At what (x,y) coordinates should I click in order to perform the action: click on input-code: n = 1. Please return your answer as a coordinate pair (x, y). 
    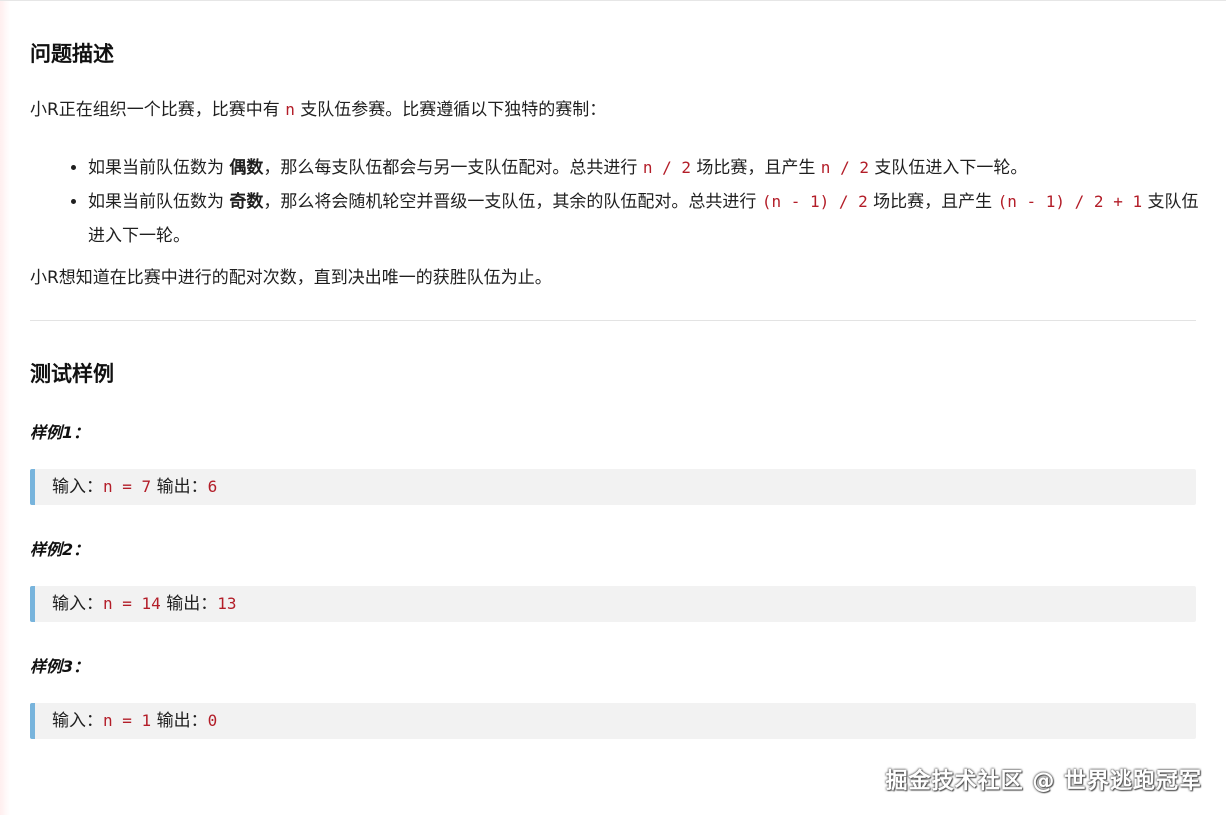
    Looking at the image, I should click on (127, 720).